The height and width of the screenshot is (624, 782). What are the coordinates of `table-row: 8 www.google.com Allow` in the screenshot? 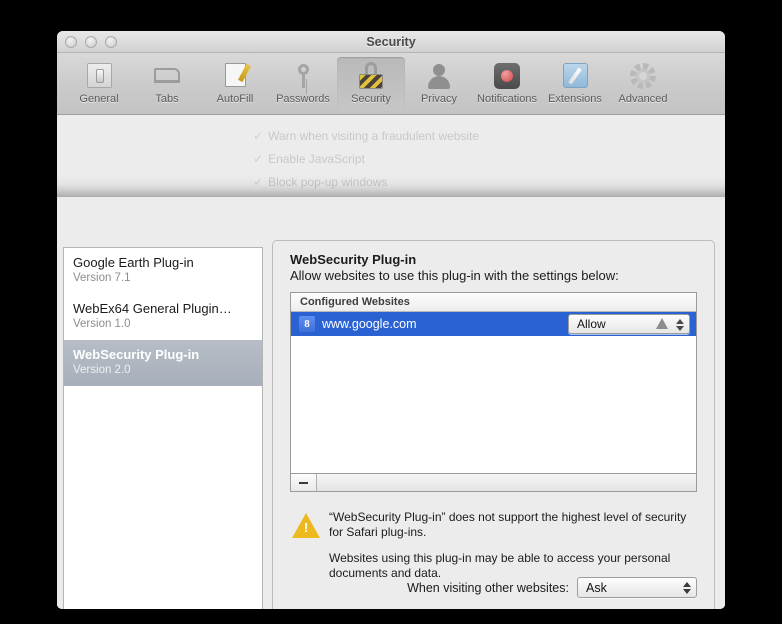 It's located at (493, 324).